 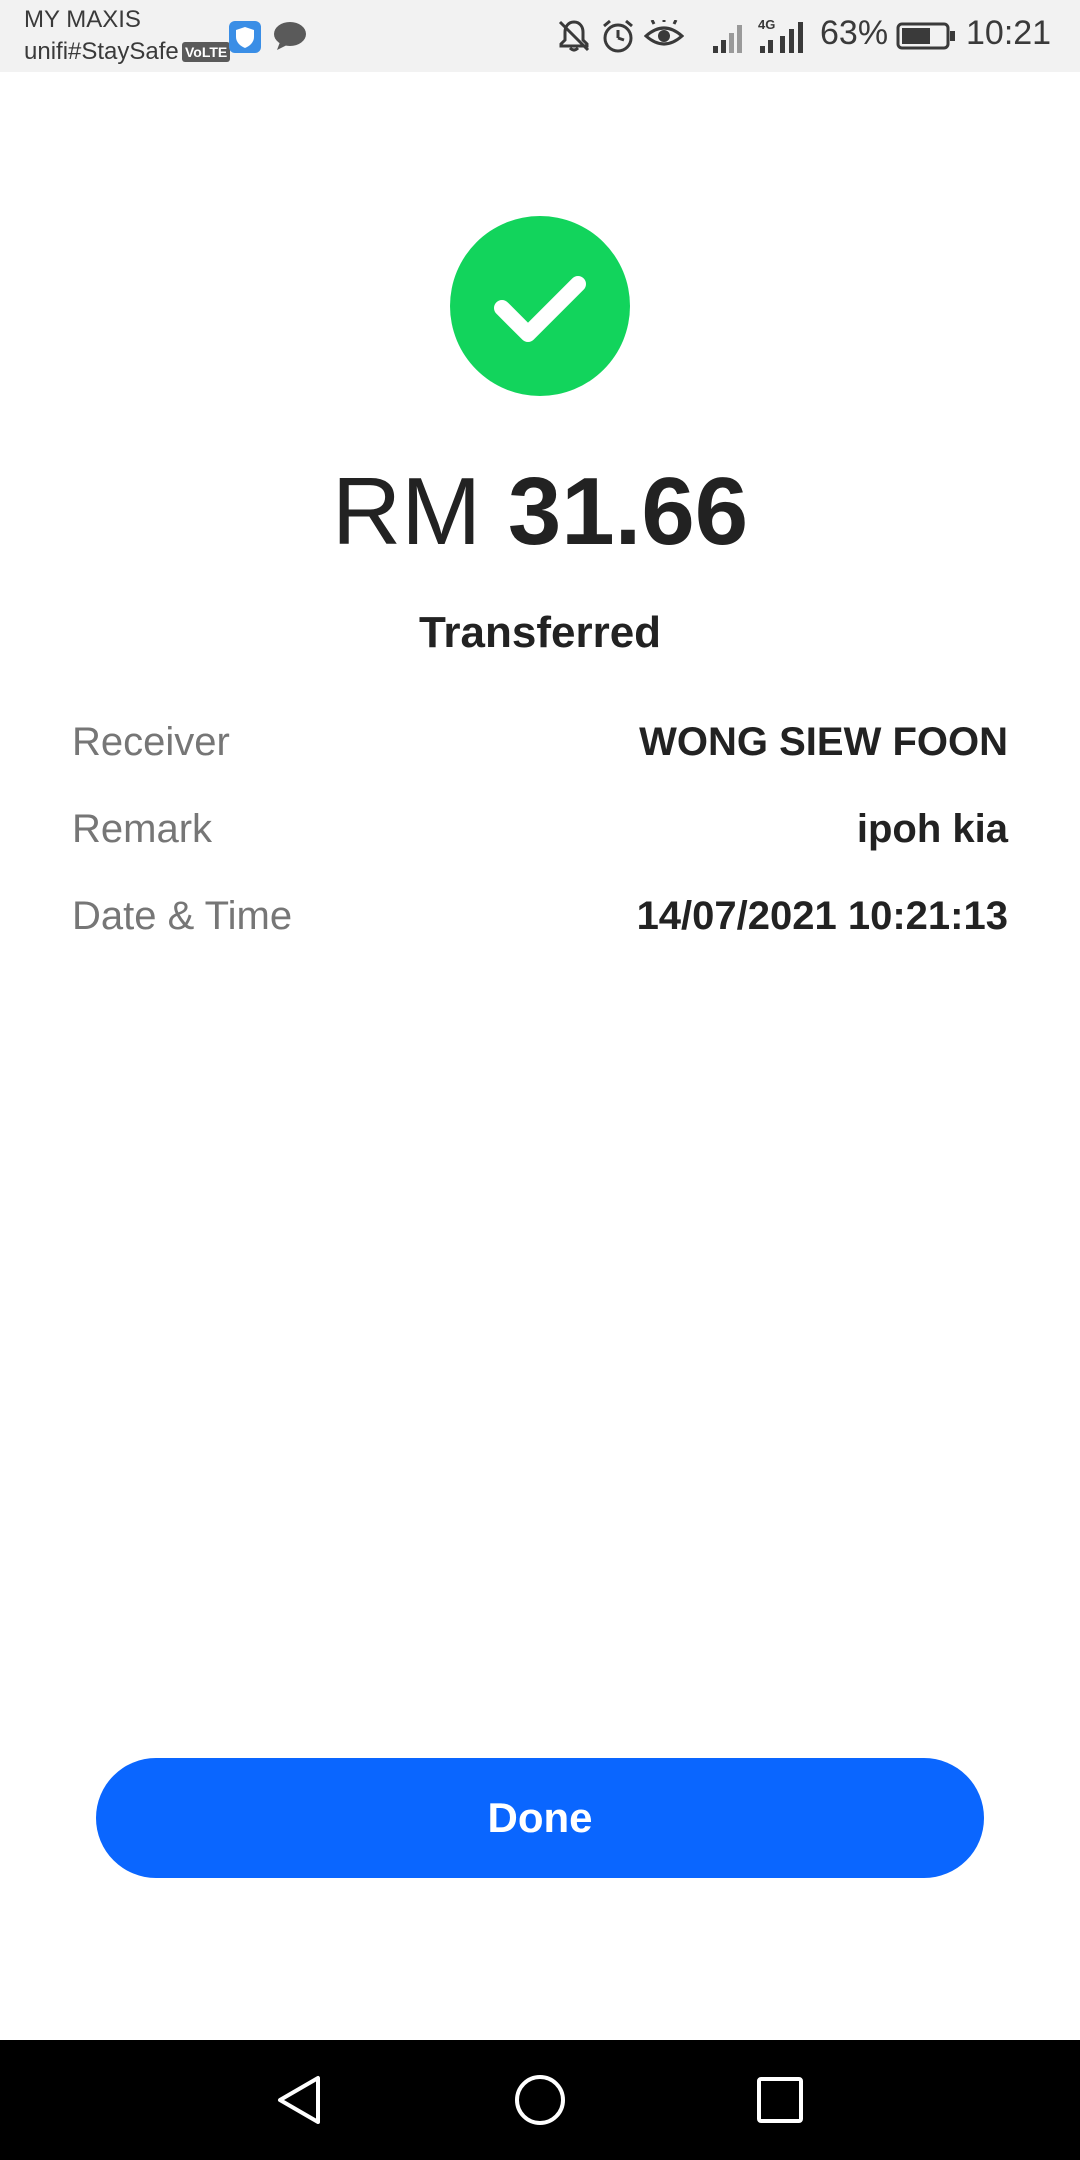 I want to click on volte-badge: VoLTE, so click(x=206, y=52).